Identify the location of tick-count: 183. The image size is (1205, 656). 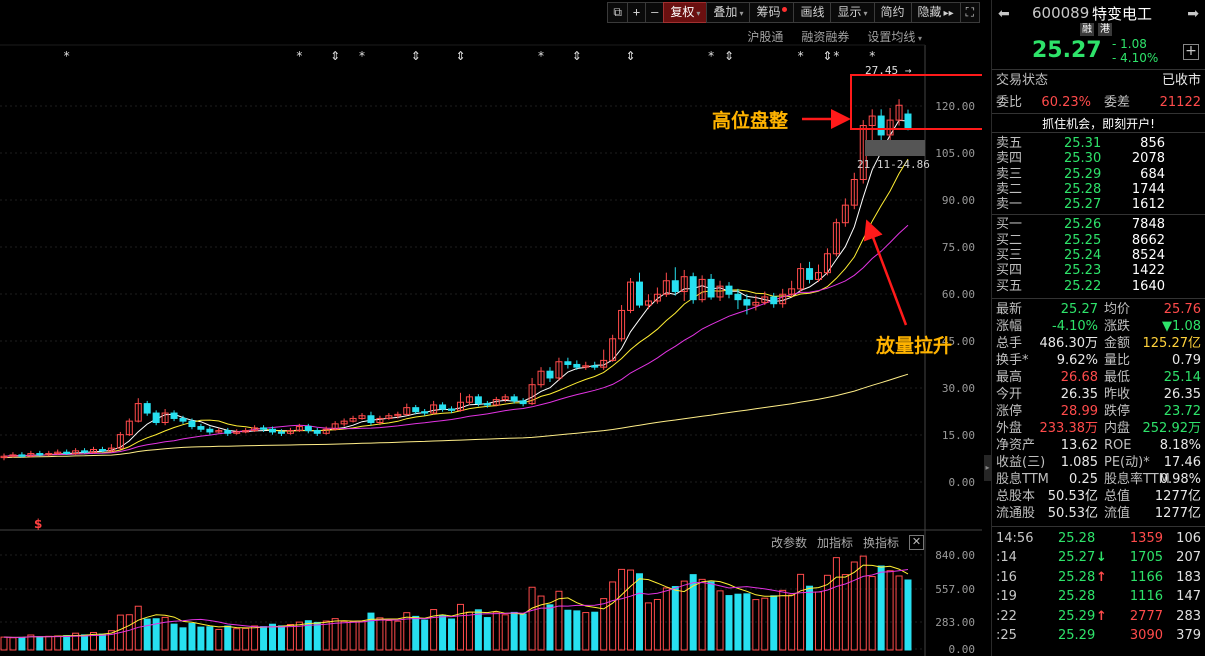
(1188, 577).